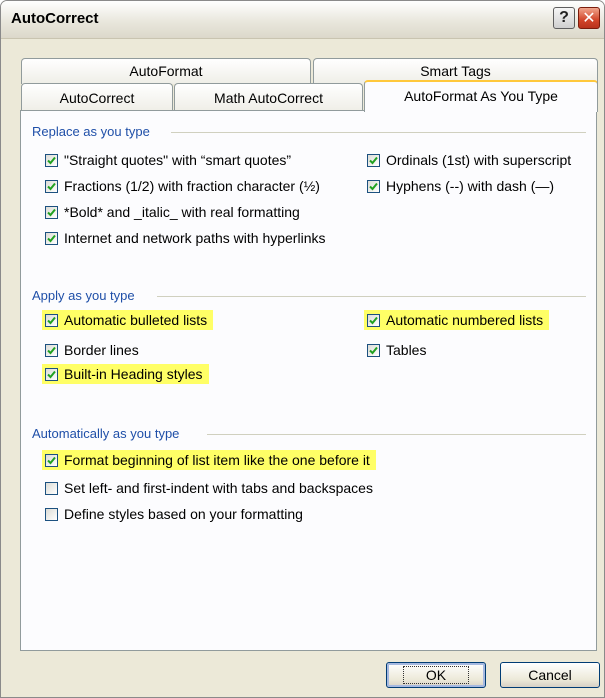  I want to click on help-icon: ?, so click(564, 17).